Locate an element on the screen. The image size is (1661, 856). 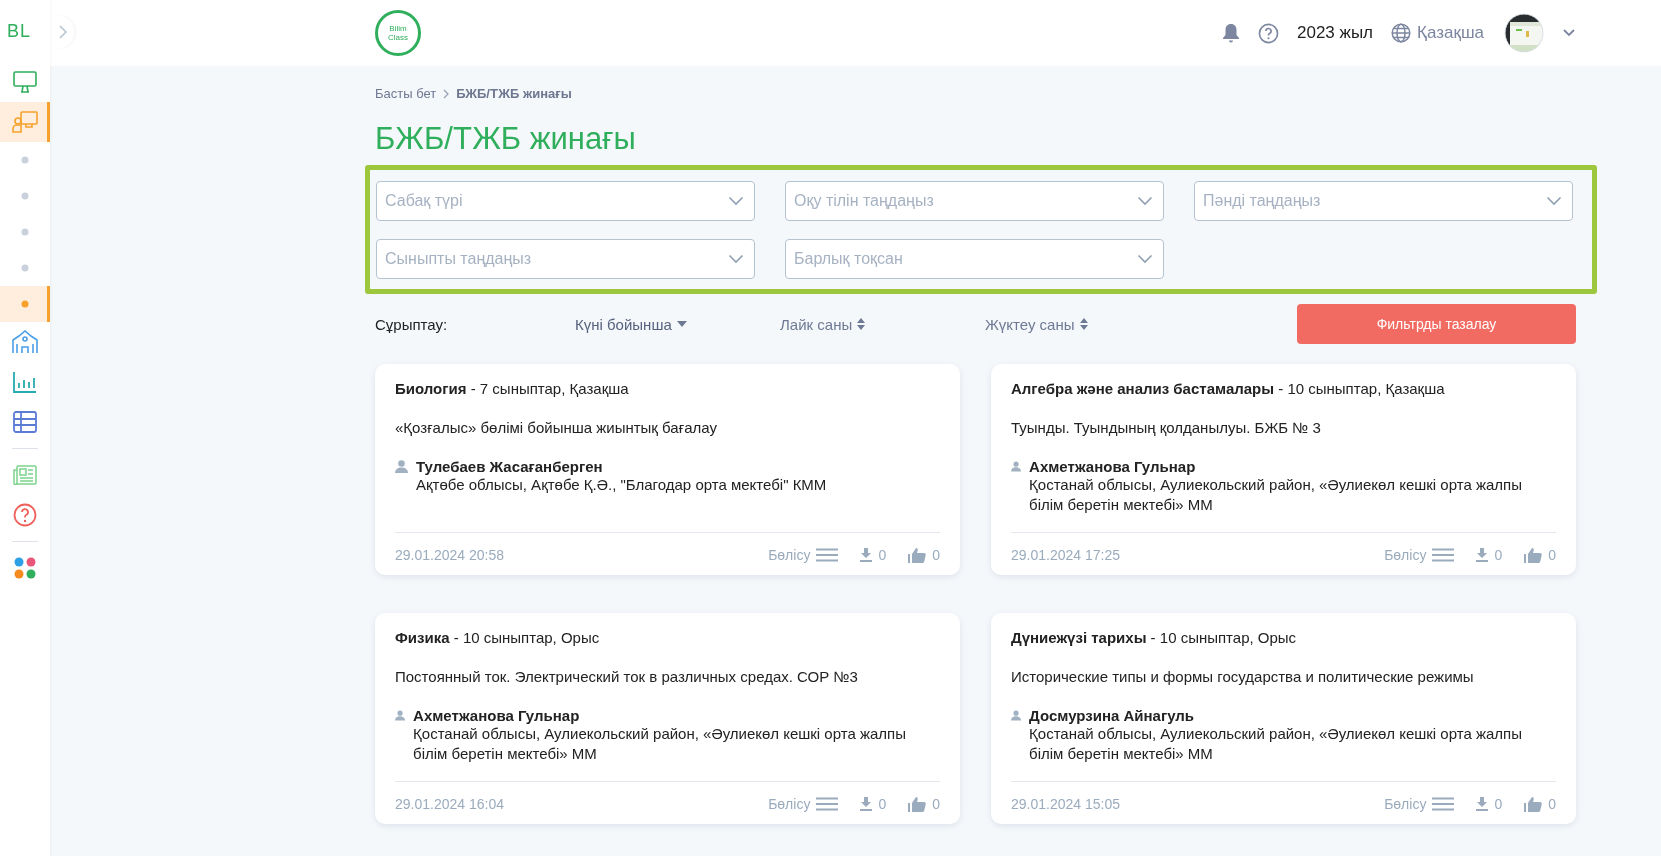
site-logo: Bilim Class is located at coordinates (398, 33).